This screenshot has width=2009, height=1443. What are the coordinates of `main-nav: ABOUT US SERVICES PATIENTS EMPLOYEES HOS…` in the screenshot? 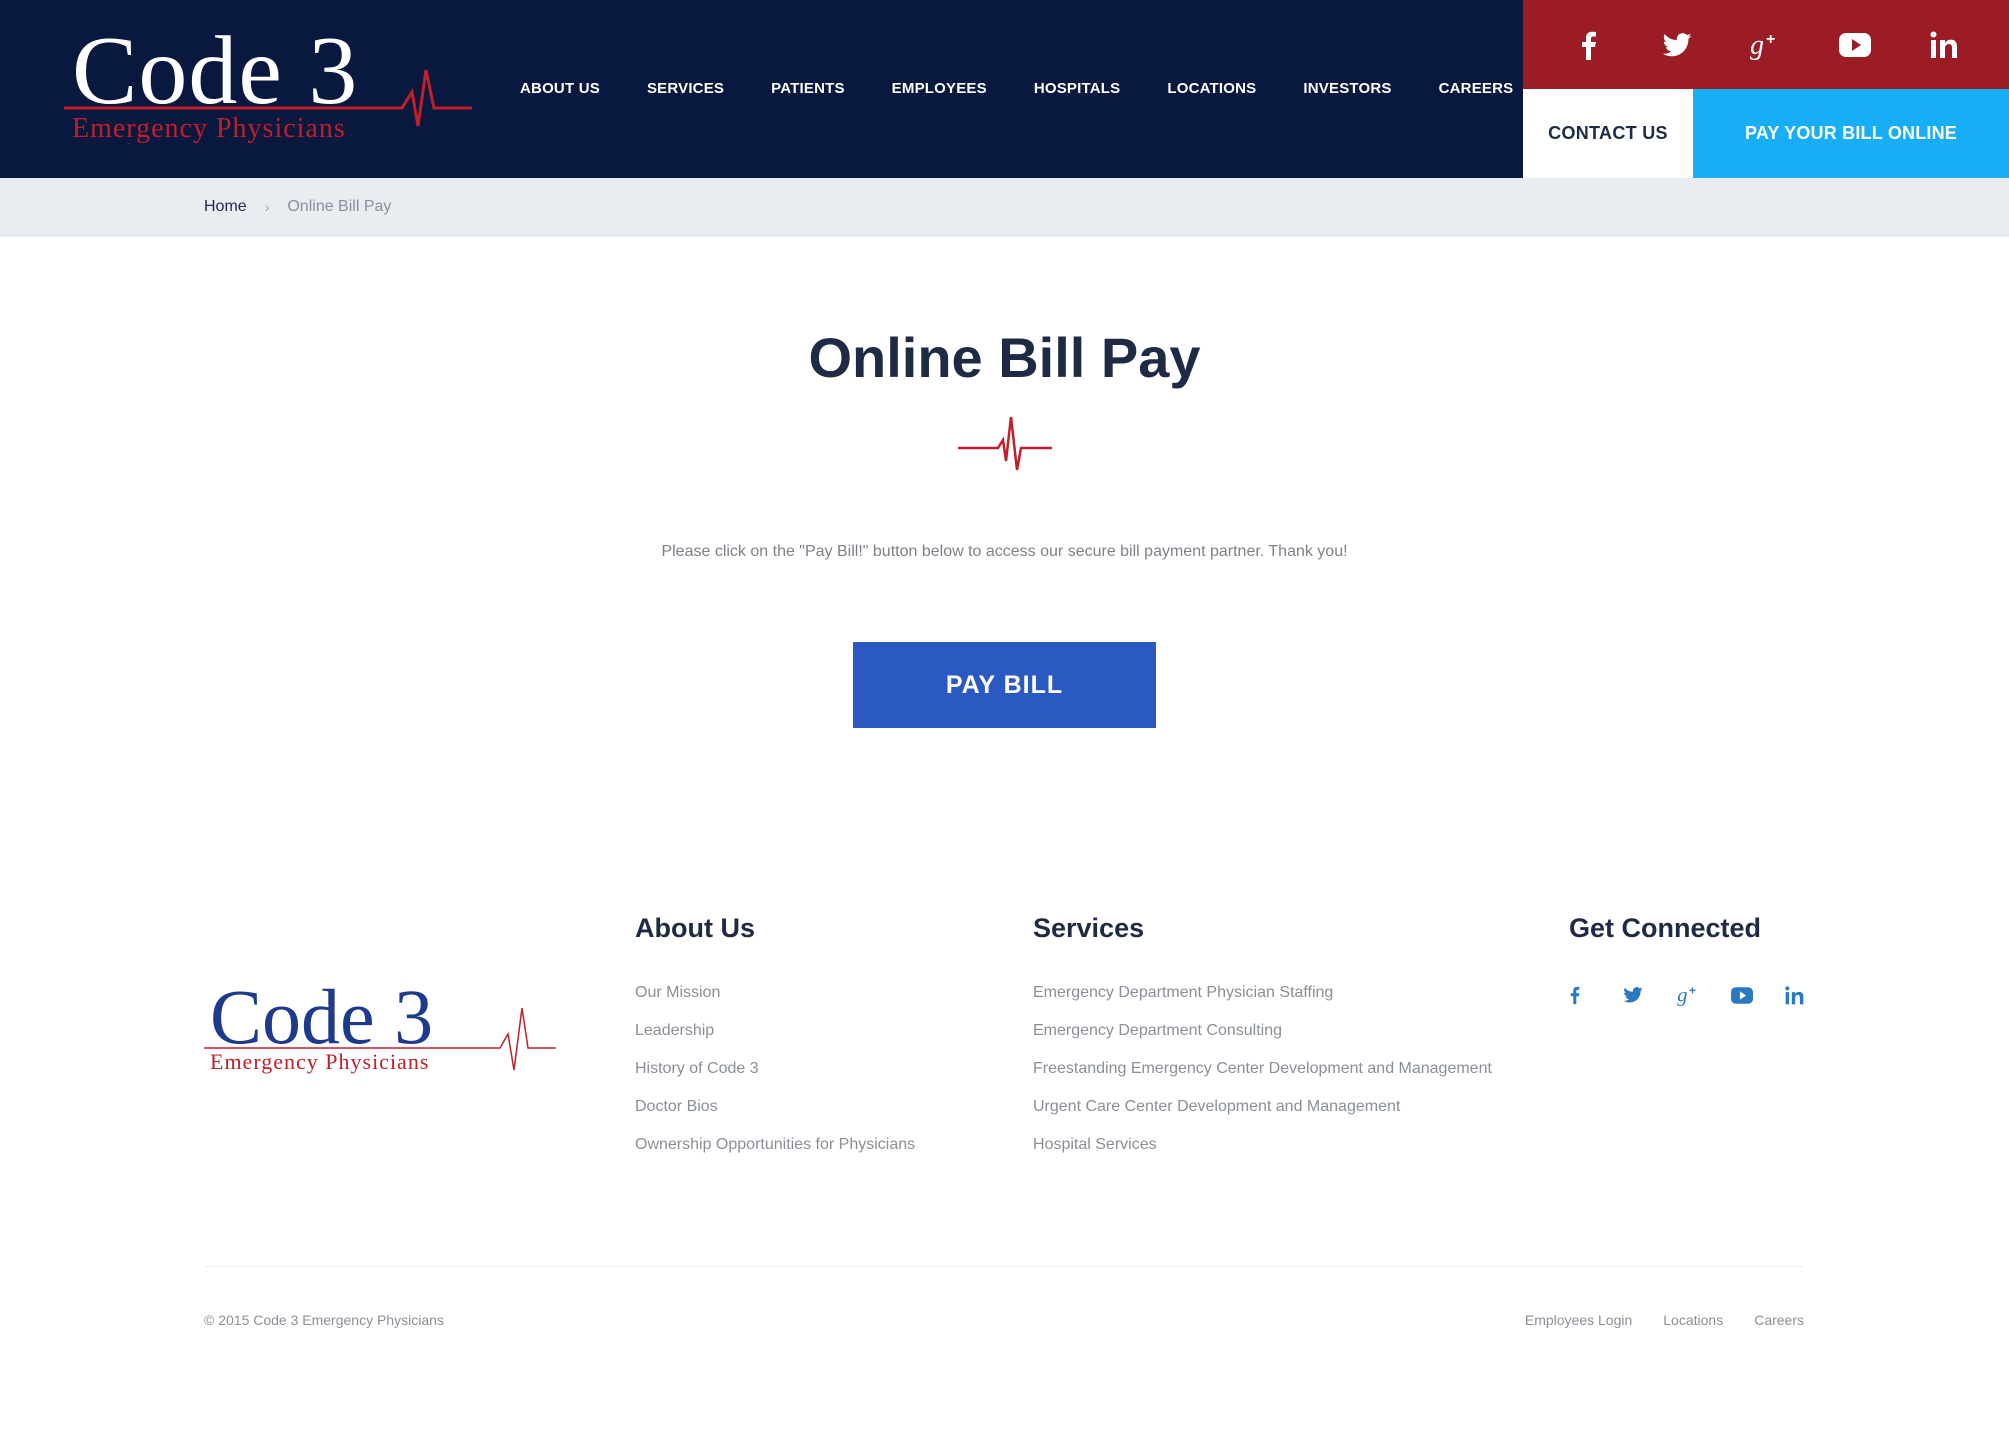 It's located at (1040, 88).